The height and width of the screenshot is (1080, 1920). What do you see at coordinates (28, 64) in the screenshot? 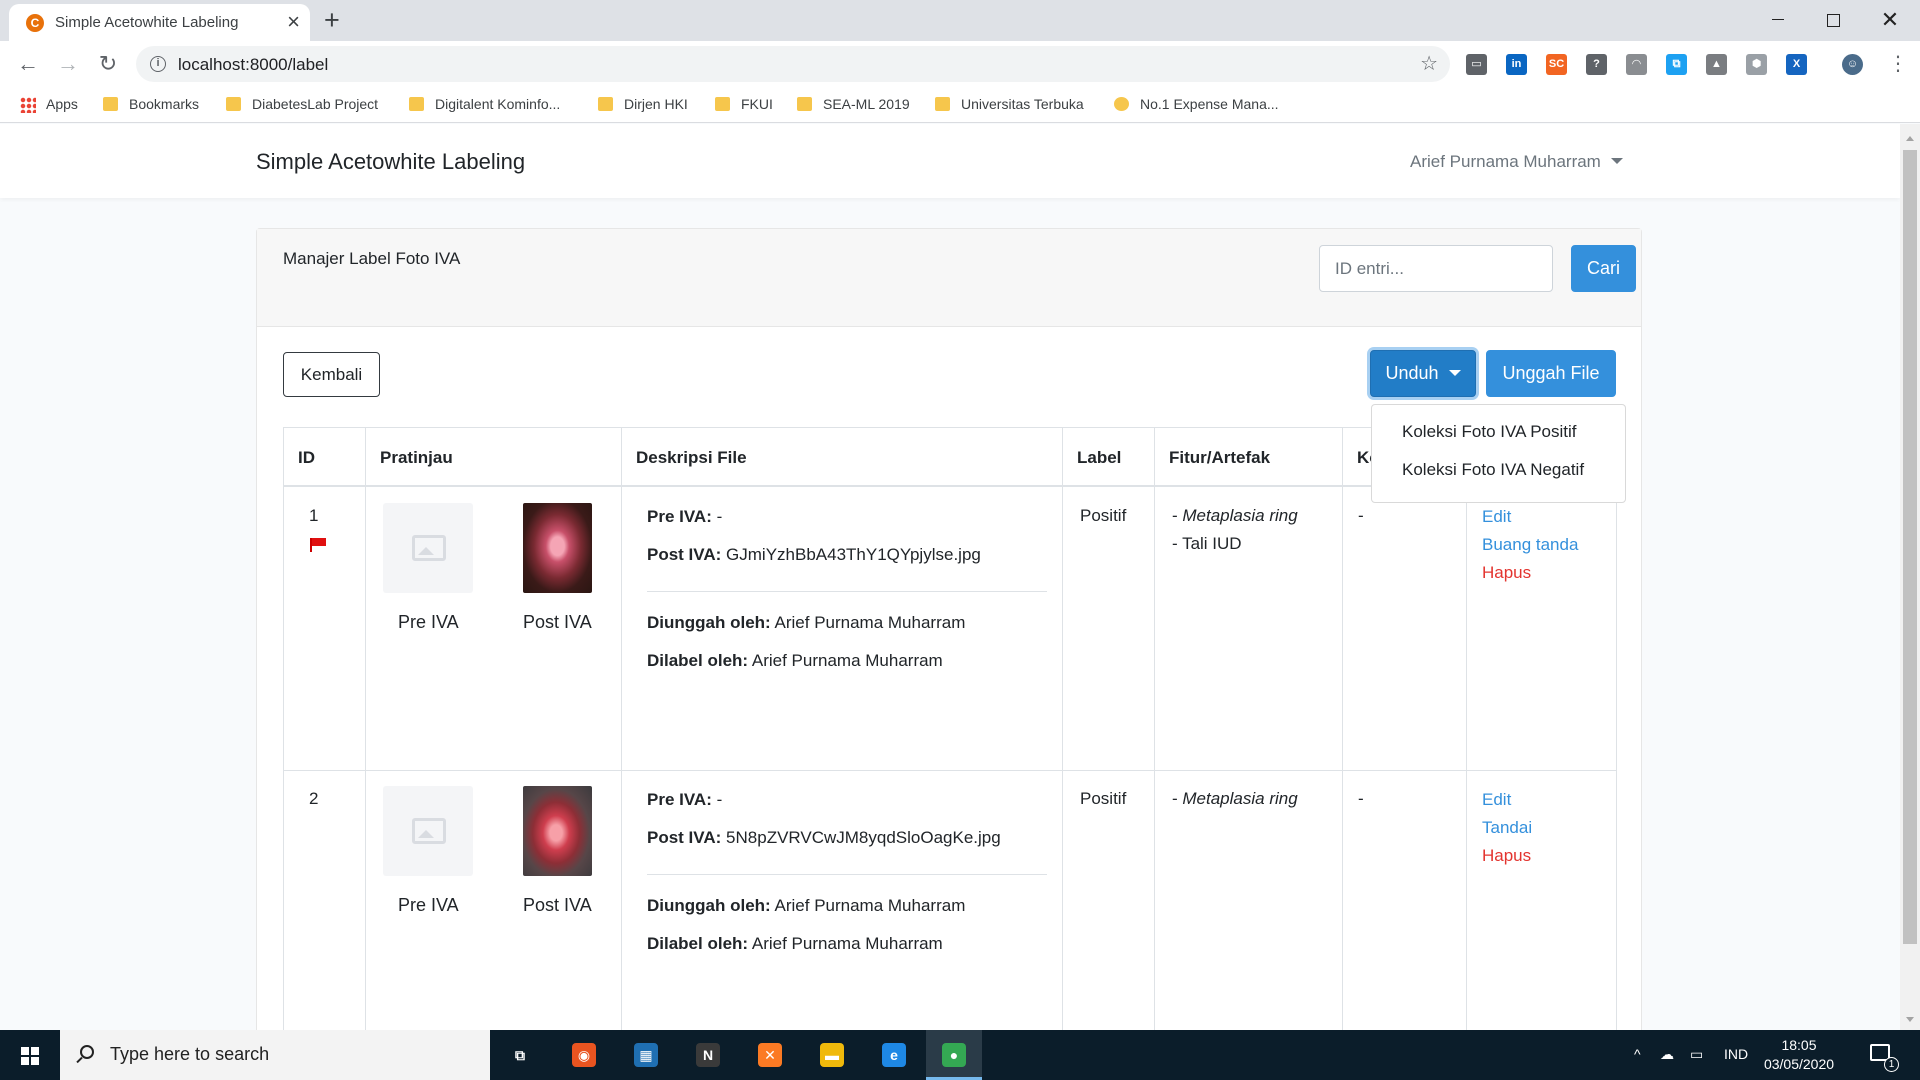
I see `back-arrow-icon: ←` at bounding box center [28, 64].